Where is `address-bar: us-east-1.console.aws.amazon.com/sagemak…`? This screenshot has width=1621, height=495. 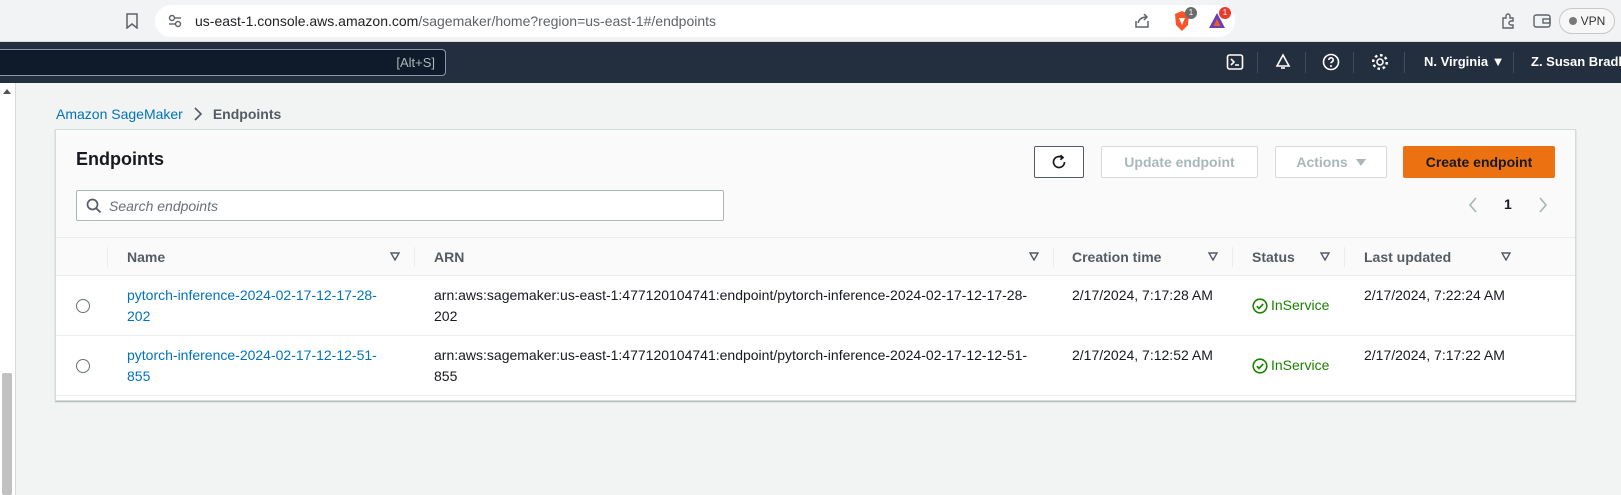
address-bar: us-east-1.console.aws.amazon.com/sagemak… is located at coordinates (695, 21).